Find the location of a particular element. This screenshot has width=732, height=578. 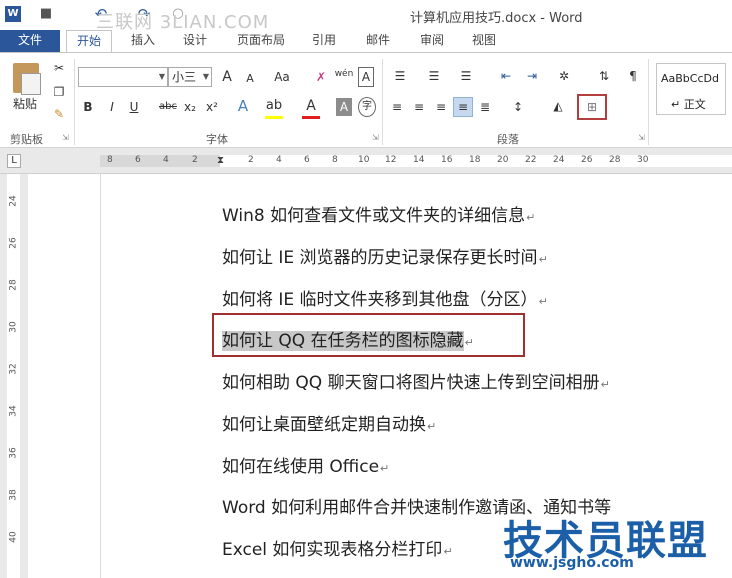

paragraph-launcher-icon: ⇲ is located at coordinates (641, 137).